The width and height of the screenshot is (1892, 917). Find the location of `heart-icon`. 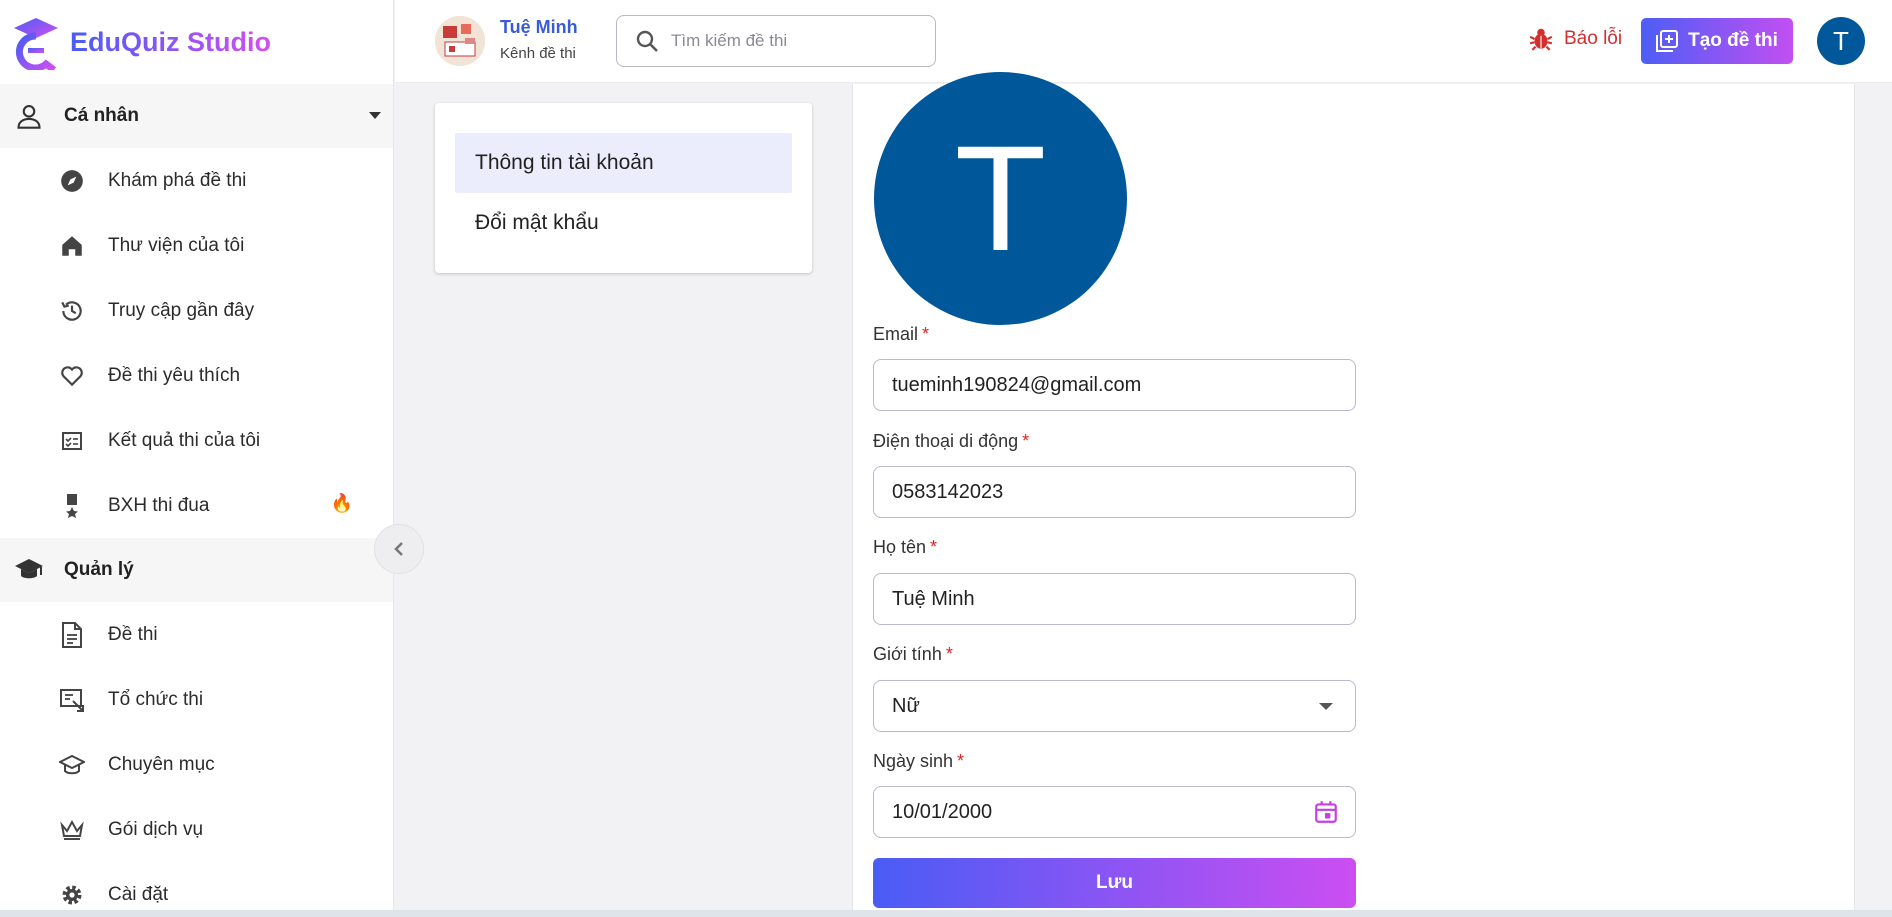

heart-icon is located at coordinates (72, 376).